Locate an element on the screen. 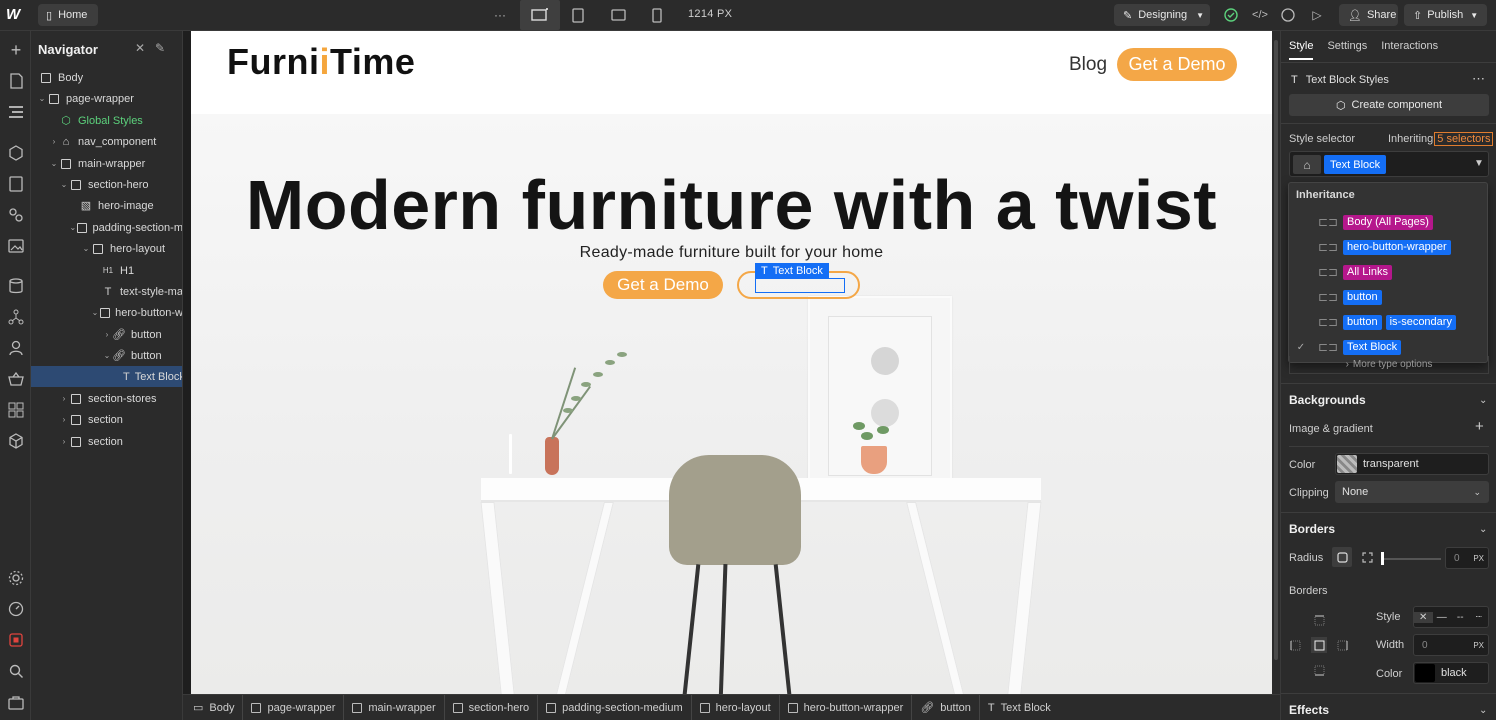  inheritance-row: ⊏⊐ Body (All Pages) is located at coordinates (1389, 222).